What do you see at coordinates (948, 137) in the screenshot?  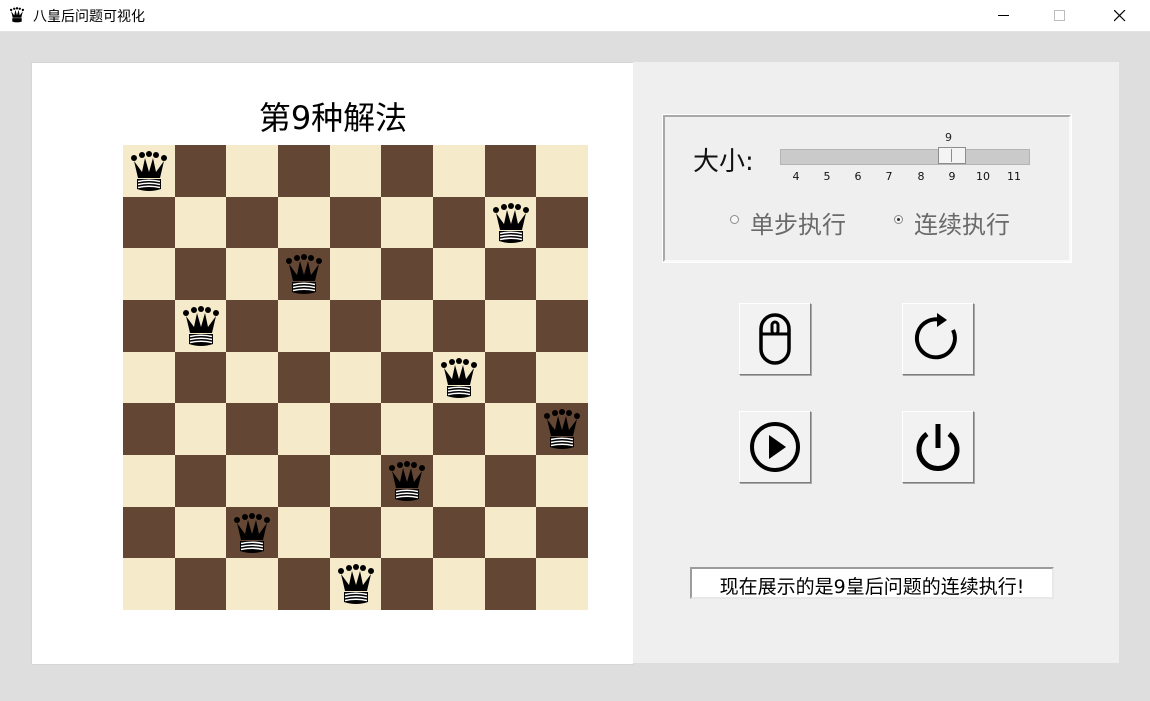 I see `slider-value: 9` at bounding box center [948, 137].